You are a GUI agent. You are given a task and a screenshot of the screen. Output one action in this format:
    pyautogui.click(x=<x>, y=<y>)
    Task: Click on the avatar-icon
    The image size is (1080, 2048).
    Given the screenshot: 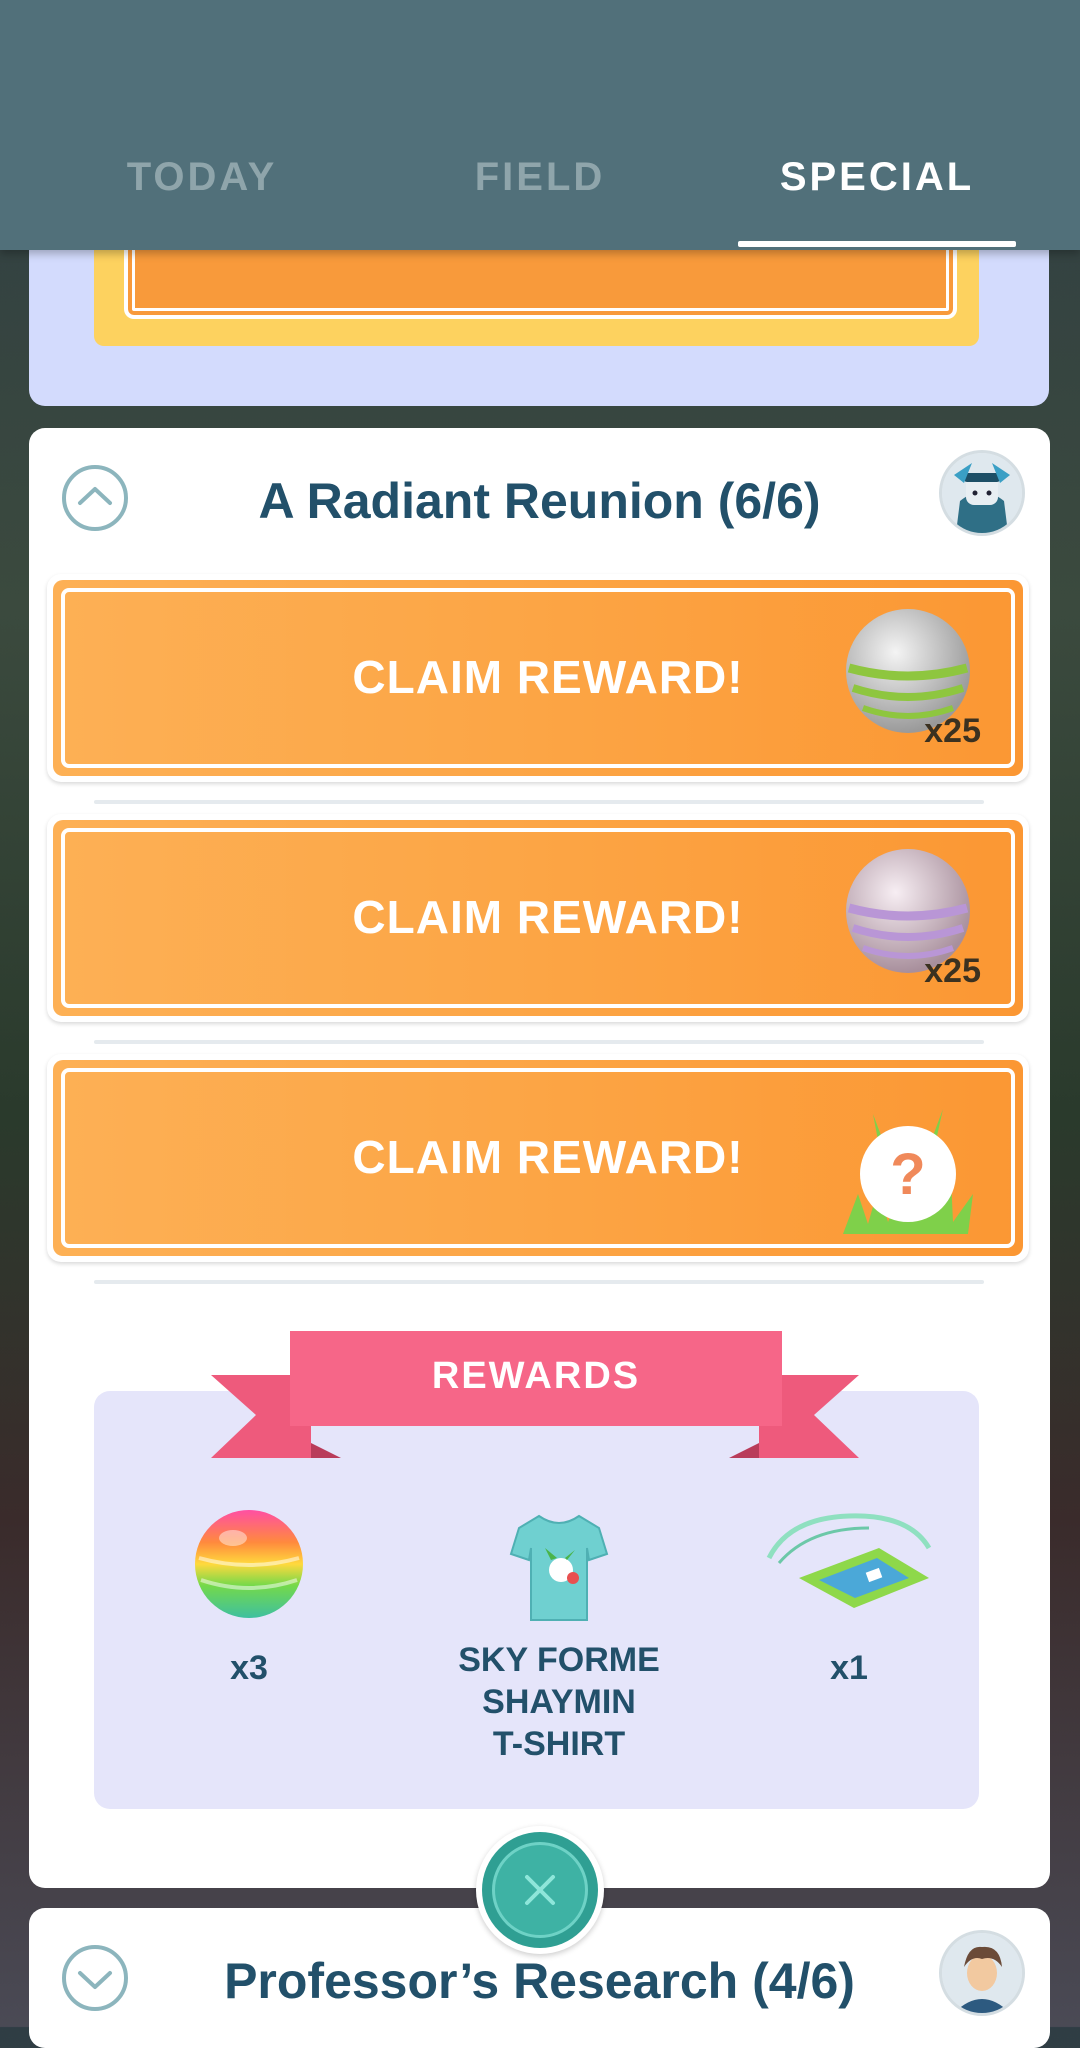 What is the action you would take?
    pyautogui.click(x=982, y=493)
    